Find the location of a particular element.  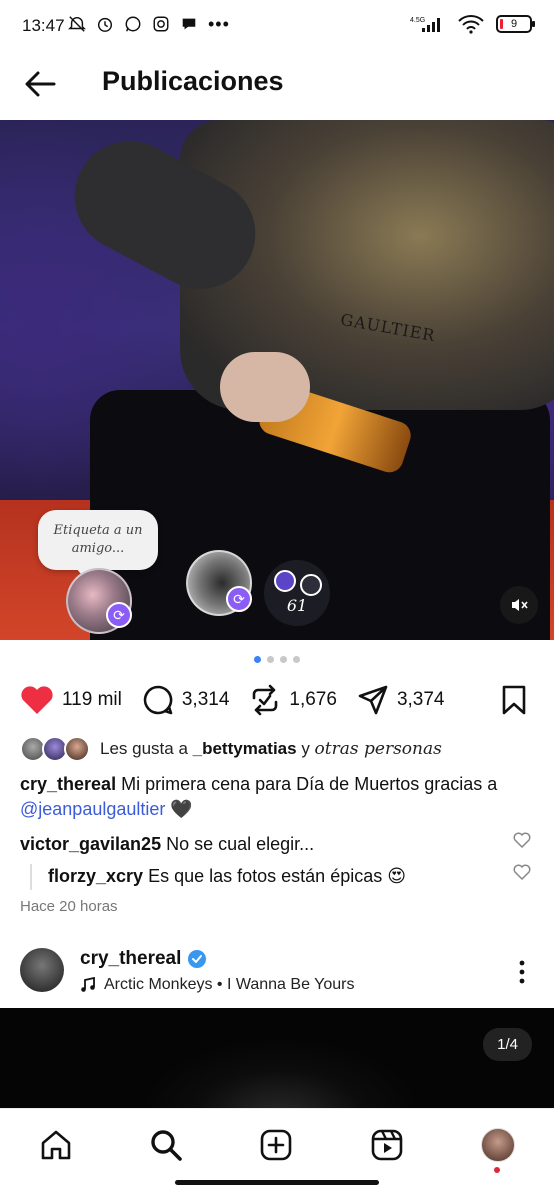

notification-dot is located at coordinates (497, 1170).